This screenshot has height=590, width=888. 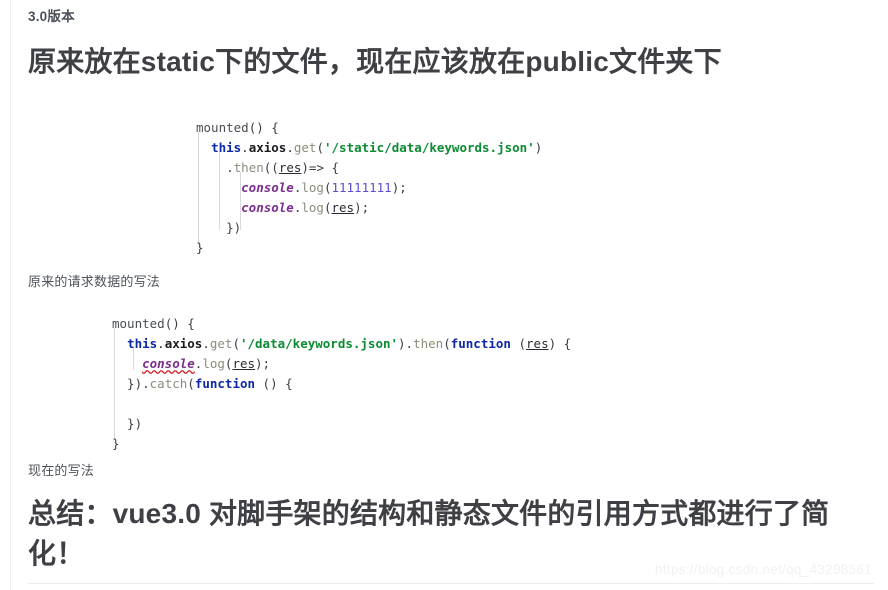 What do you see at coordinates (94, 281) in the screenshot?
I see `caption-old-request-style: 原来的请求数据的写法` at bounding box center [94, 281].